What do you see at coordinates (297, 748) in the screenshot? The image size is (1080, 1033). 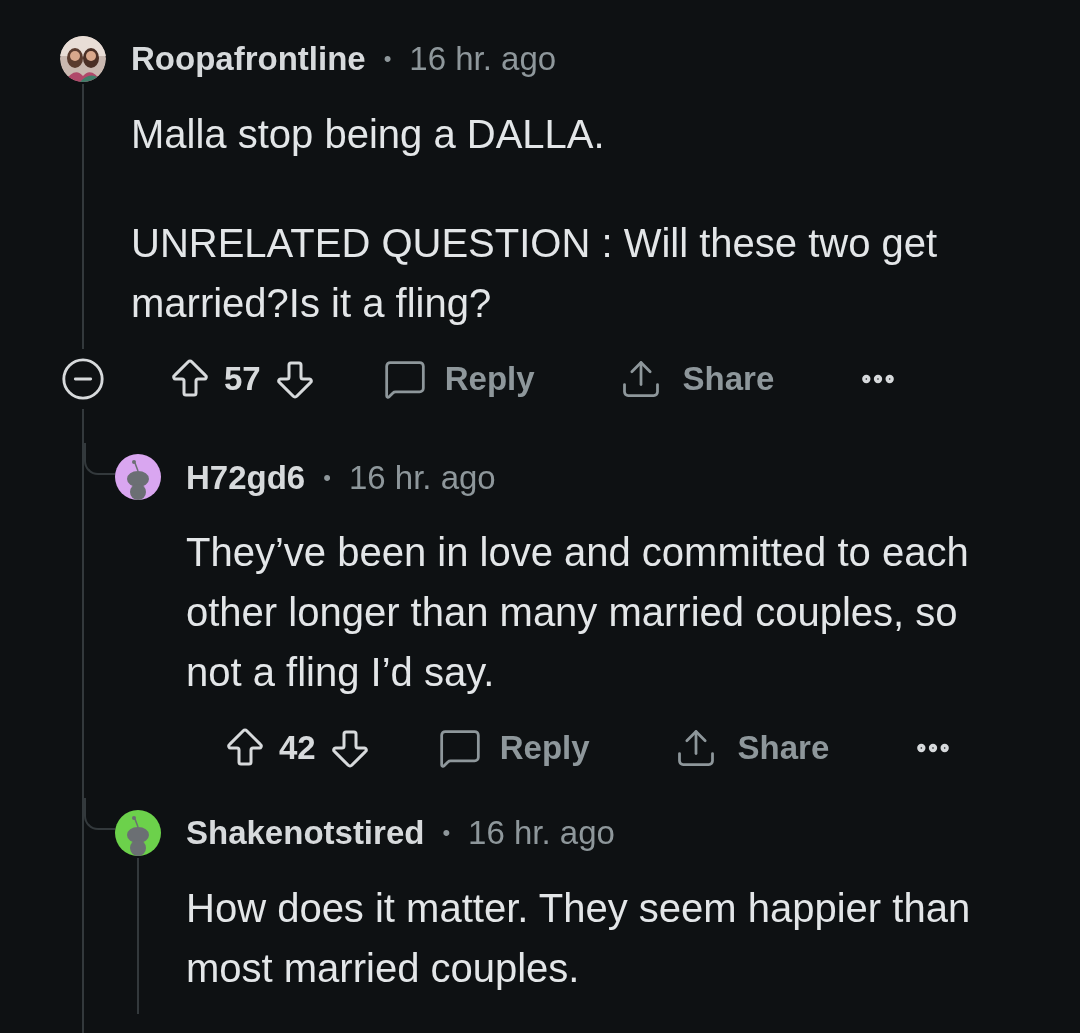 I see `vote-count: 42` at bounding box center [297, 748].